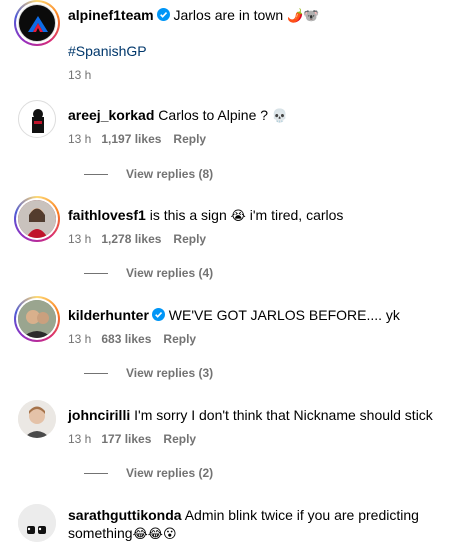  I want to click on comment-emoji: 💀, so click(280, 116).